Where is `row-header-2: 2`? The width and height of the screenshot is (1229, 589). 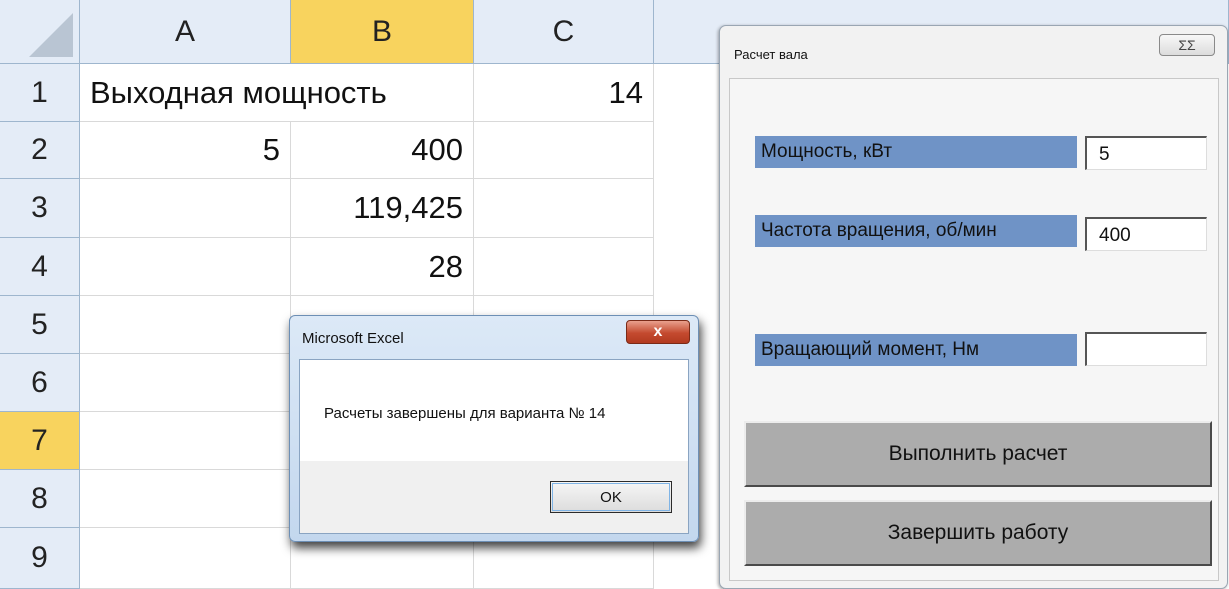
row-header-2: 2 is located at coordinates (40, 150).